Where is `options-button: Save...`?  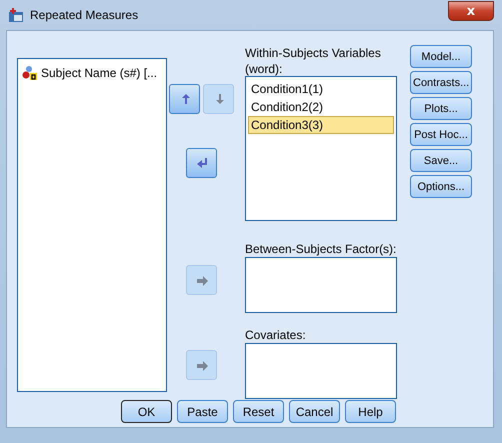 options-button: Save... is located at coordinates (441, 160).